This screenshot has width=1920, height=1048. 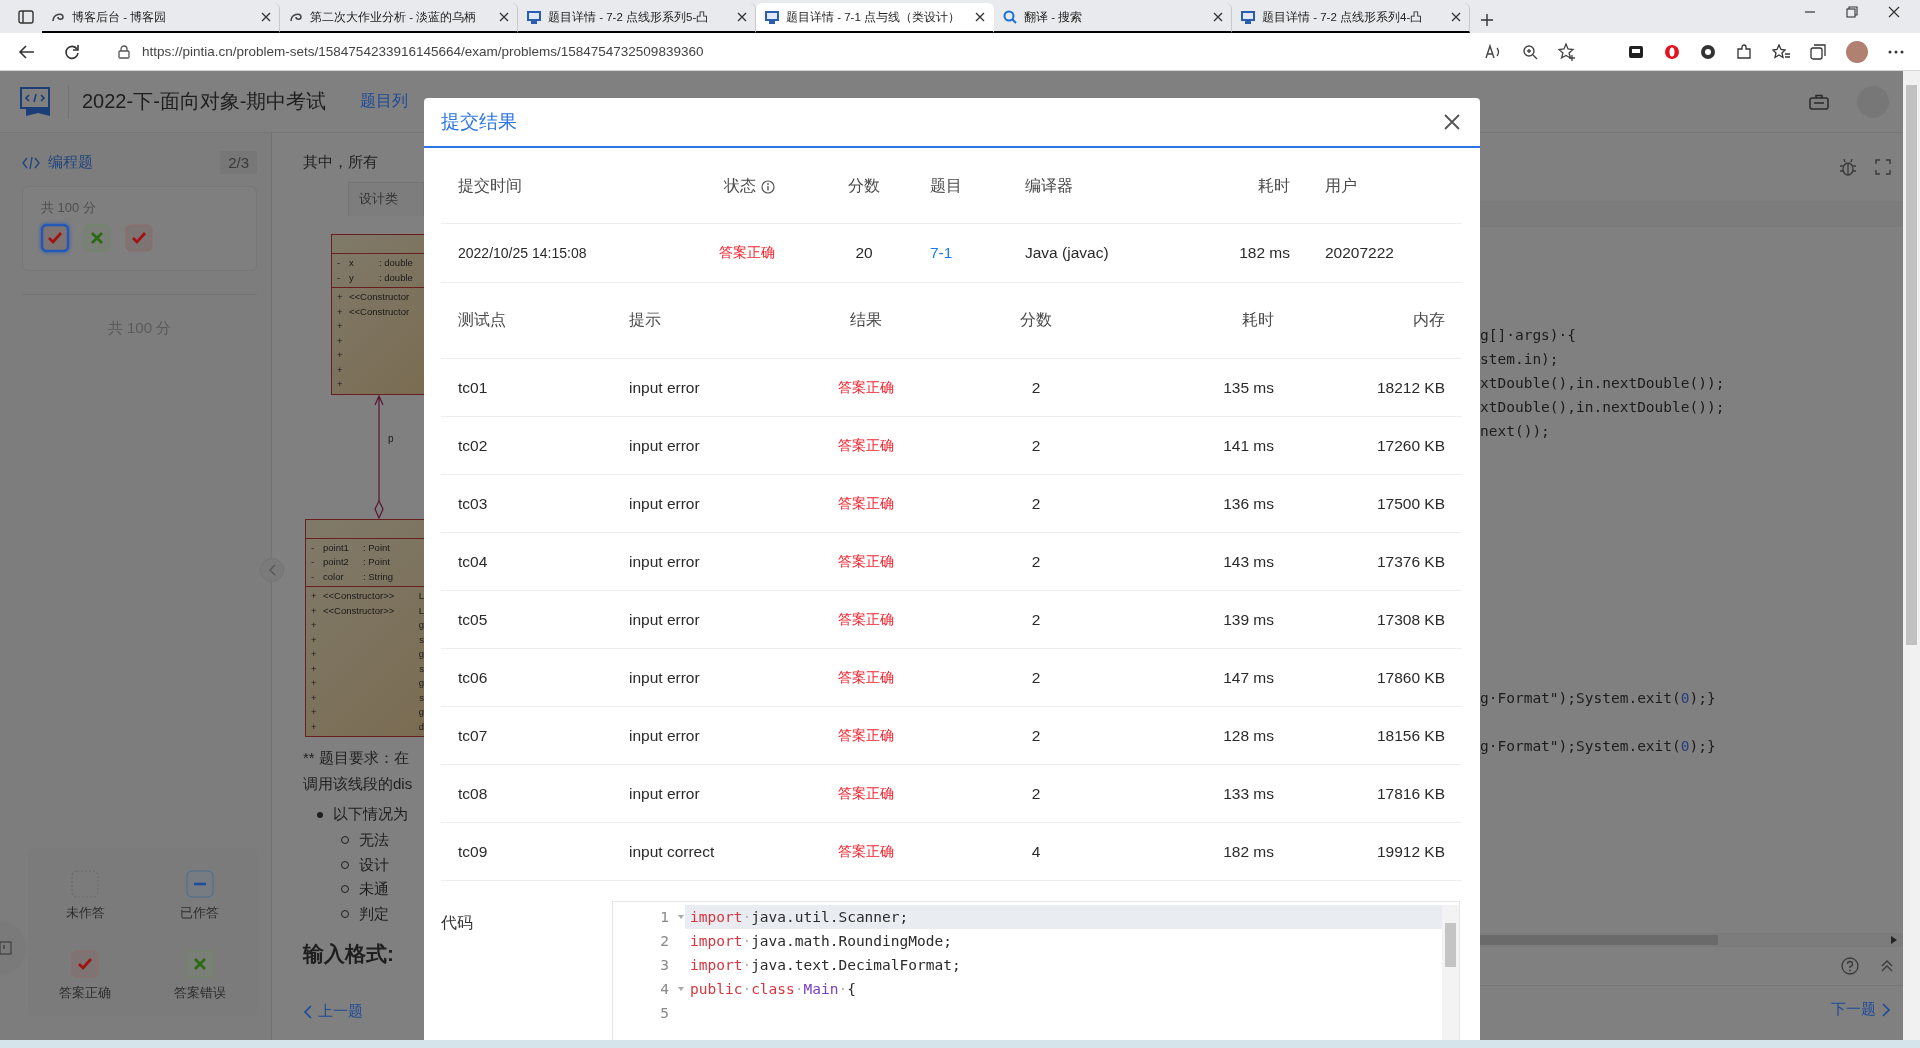 What do you see at coordinates (1530, 51) in the screenshot?
I see `zoom-icon` at bounding box center [1530, 51].